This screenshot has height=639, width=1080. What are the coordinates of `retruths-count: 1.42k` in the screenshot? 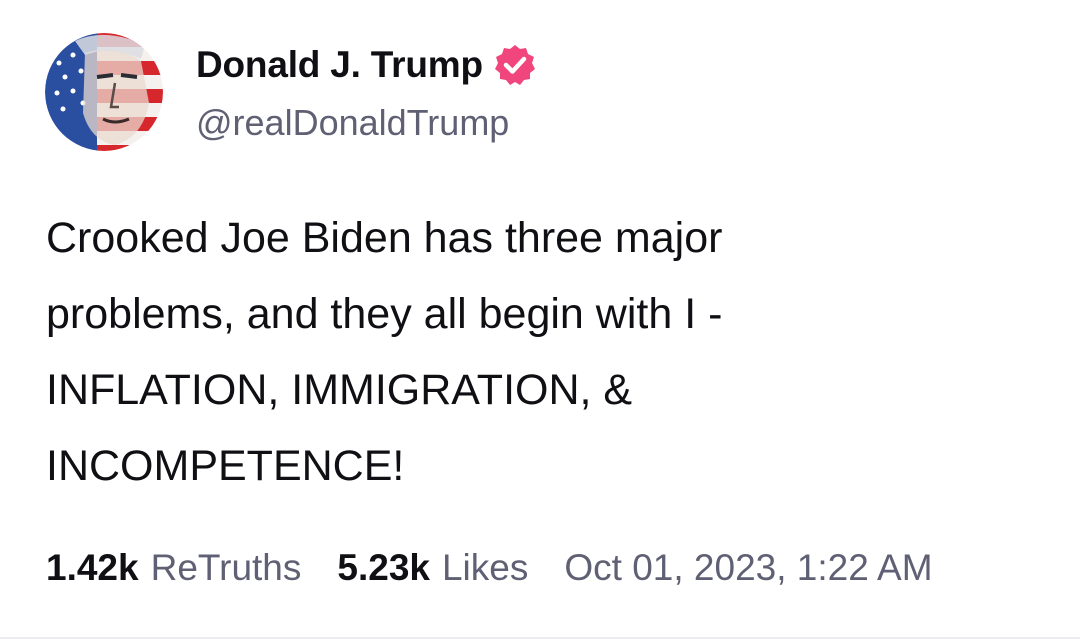 It's located at (92, 567).